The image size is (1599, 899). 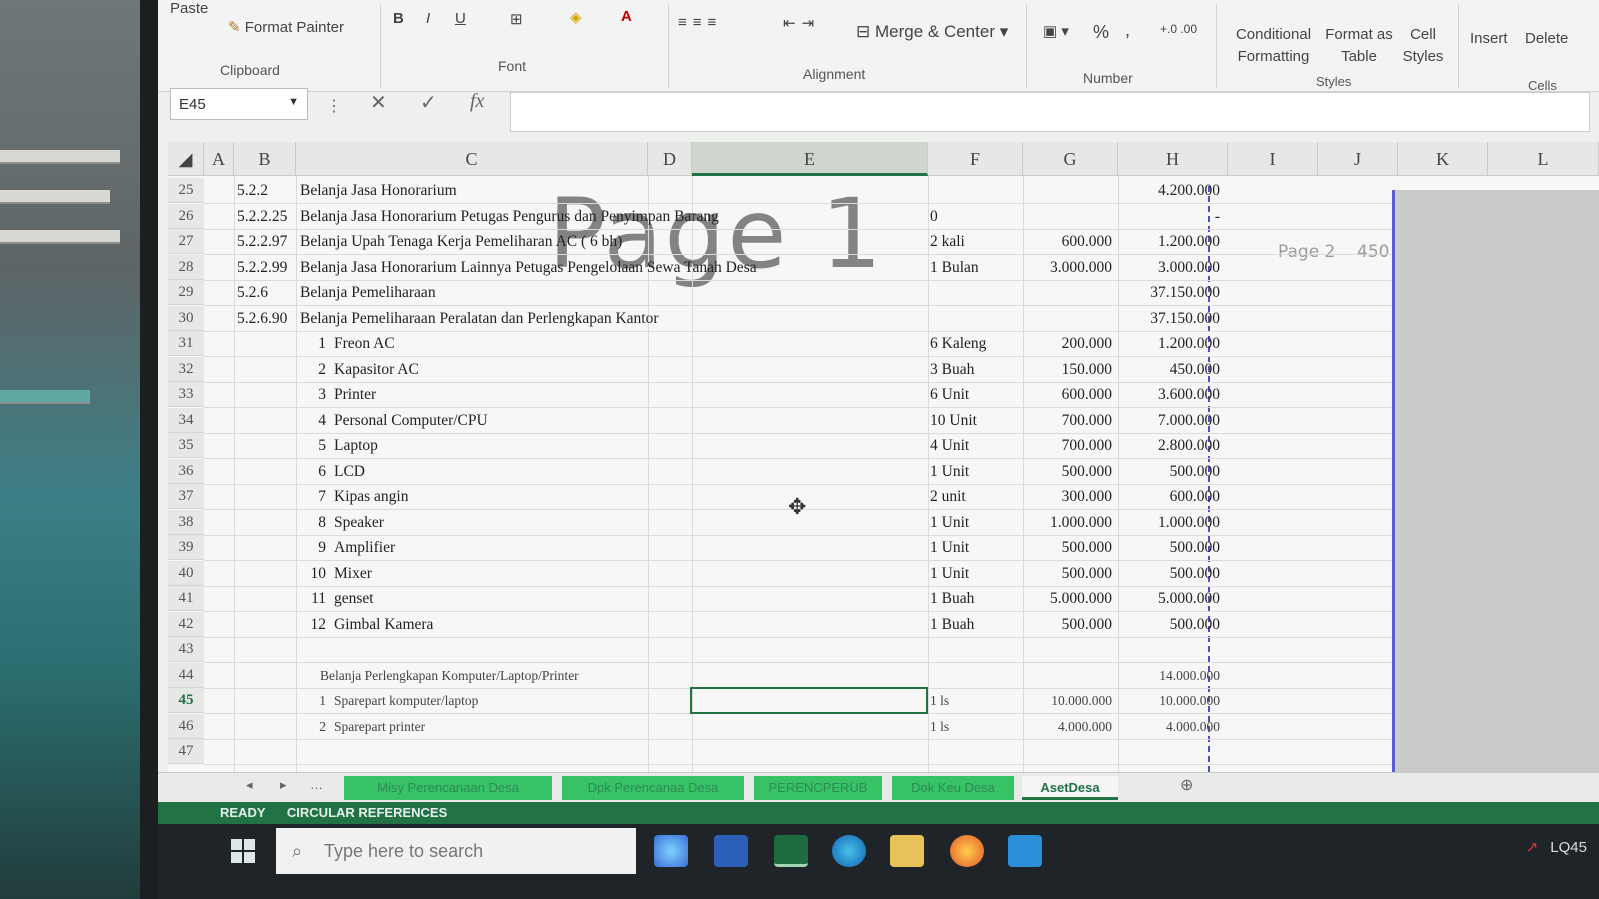 I want to click on file-explorer-icon, so click(x=907, y=851).